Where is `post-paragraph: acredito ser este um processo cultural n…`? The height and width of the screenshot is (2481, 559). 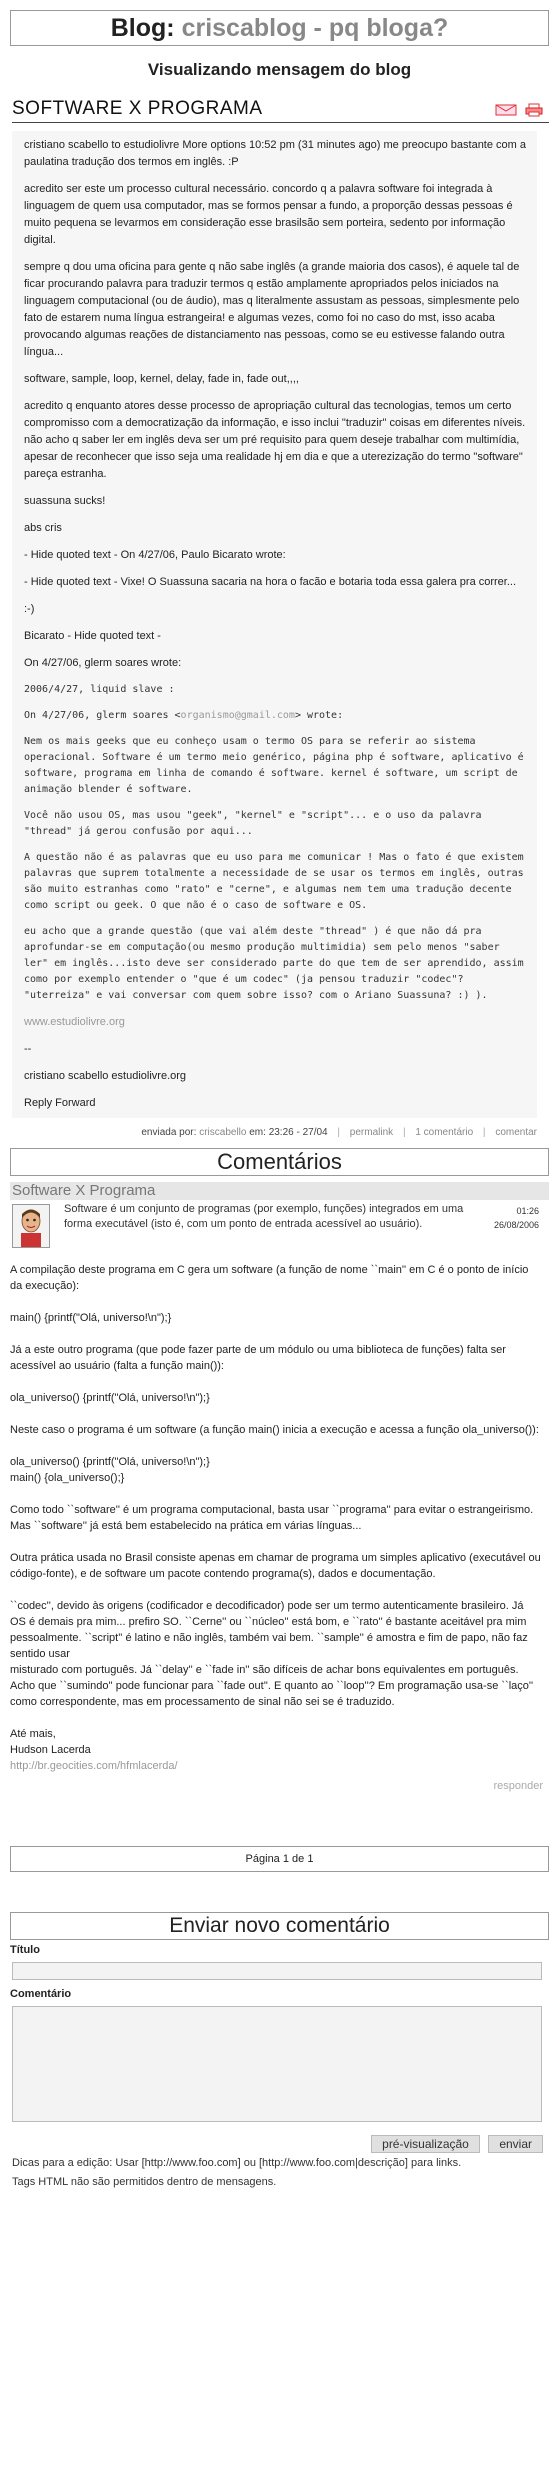
post-paragraph: acredito ser este um processo cultural n… is located at coordinates (268, 214).